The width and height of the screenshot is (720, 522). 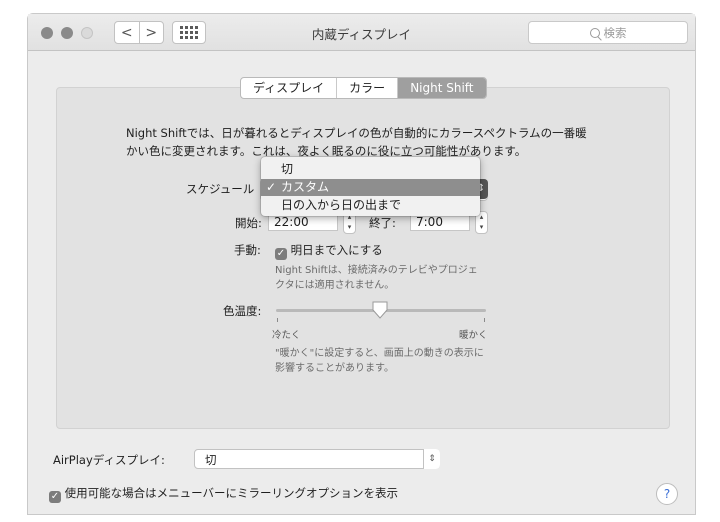 What do you see at coordinates (370, 169) in the screenshot?
I see `menu-item-off: 切` at bounding box center [370, 169].